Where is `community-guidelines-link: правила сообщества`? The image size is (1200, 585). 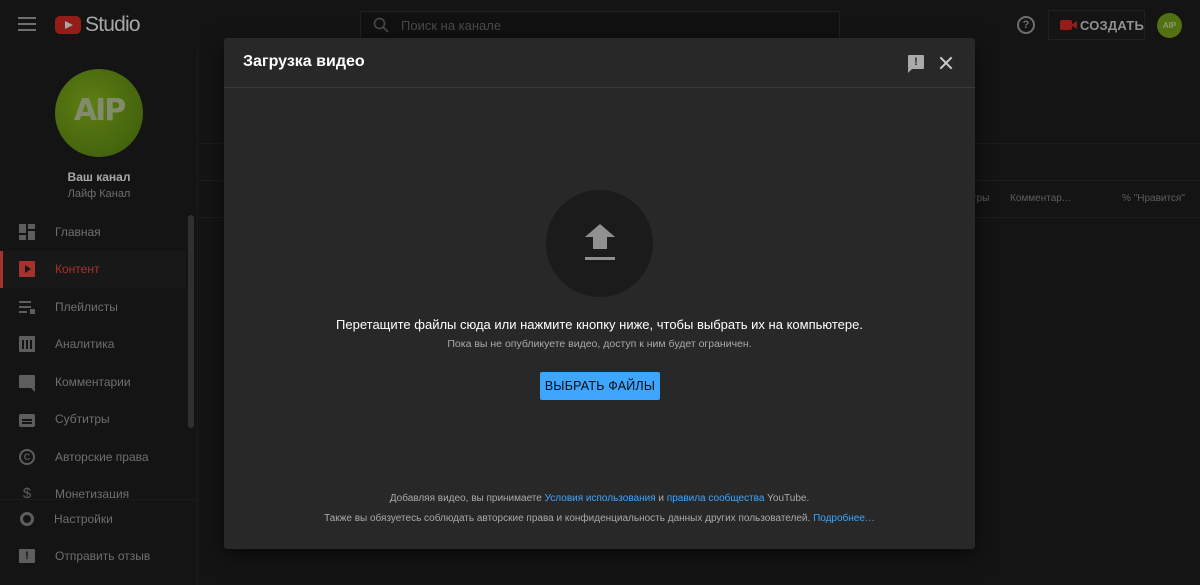 community-guidelines-link: правила сообщества is located at coordinates (716, 498).